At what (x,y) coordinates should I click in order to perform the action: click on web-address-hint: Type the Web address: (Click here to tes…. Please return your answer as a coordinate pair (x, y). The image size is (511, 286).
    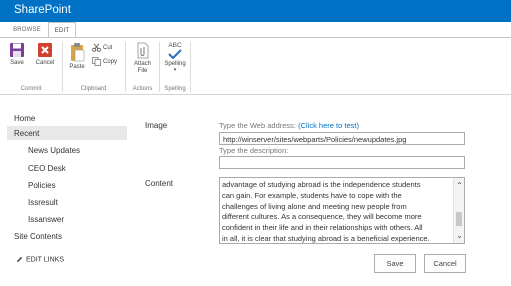
    Looking at the image, I should click on (289, 125).